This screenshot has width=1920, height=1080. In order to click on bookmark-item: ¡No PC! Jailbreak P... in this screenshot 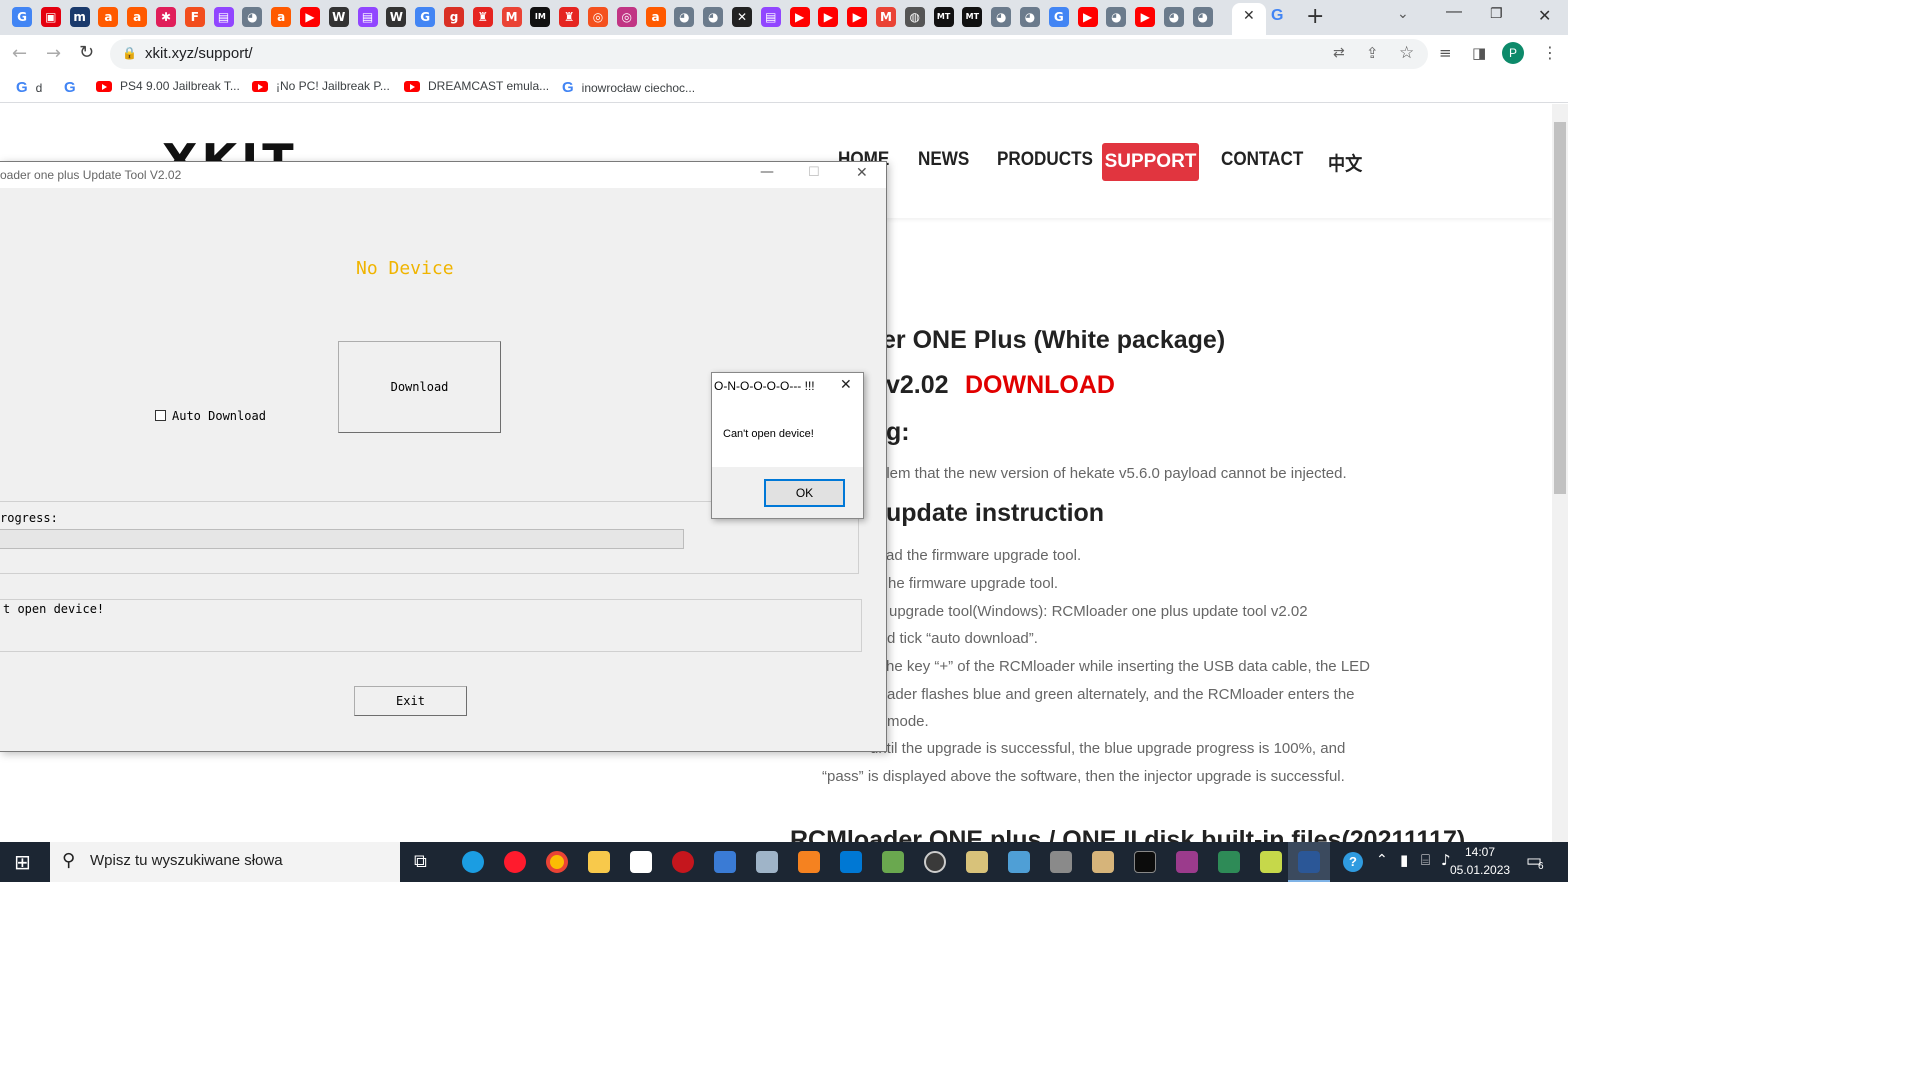, I will do `click(321, 86)`.